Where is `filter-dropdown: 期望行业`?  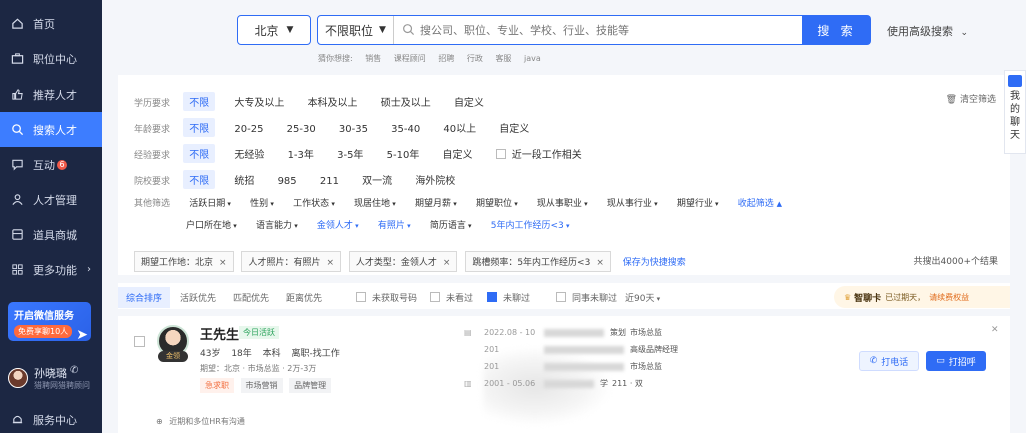
filter-dropdown: 期望行业 is located at coordinates (698, 202).